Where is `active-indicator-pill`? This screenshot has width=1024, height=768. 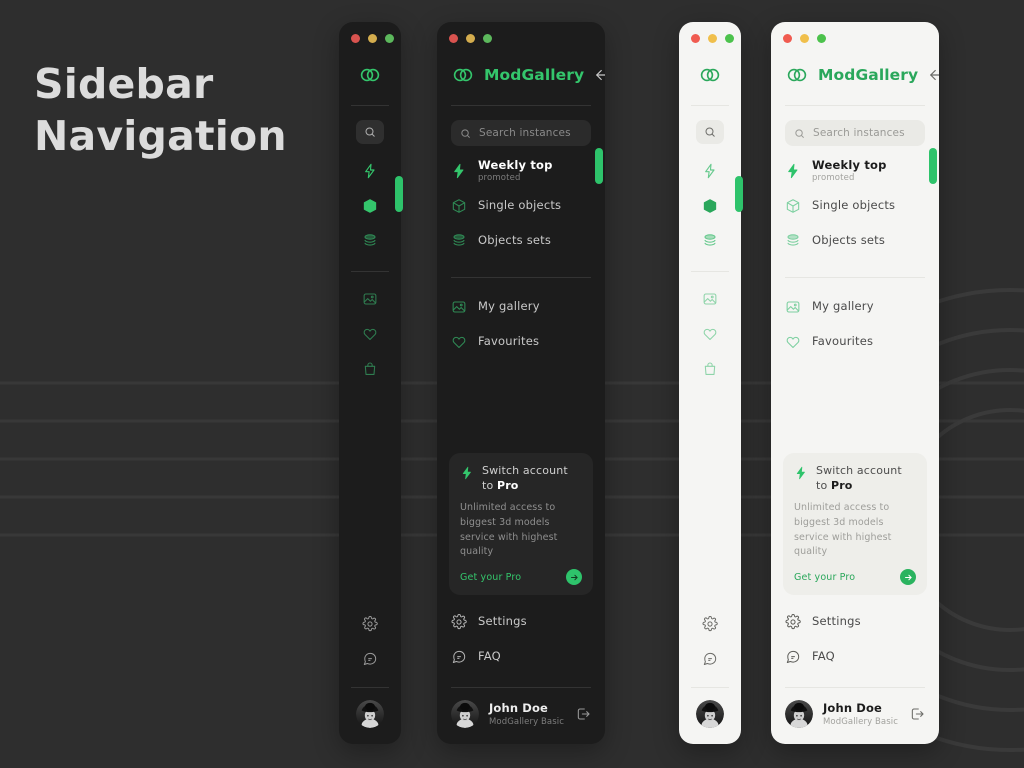
active-indicator-pill is located at coordinates (739, 194).